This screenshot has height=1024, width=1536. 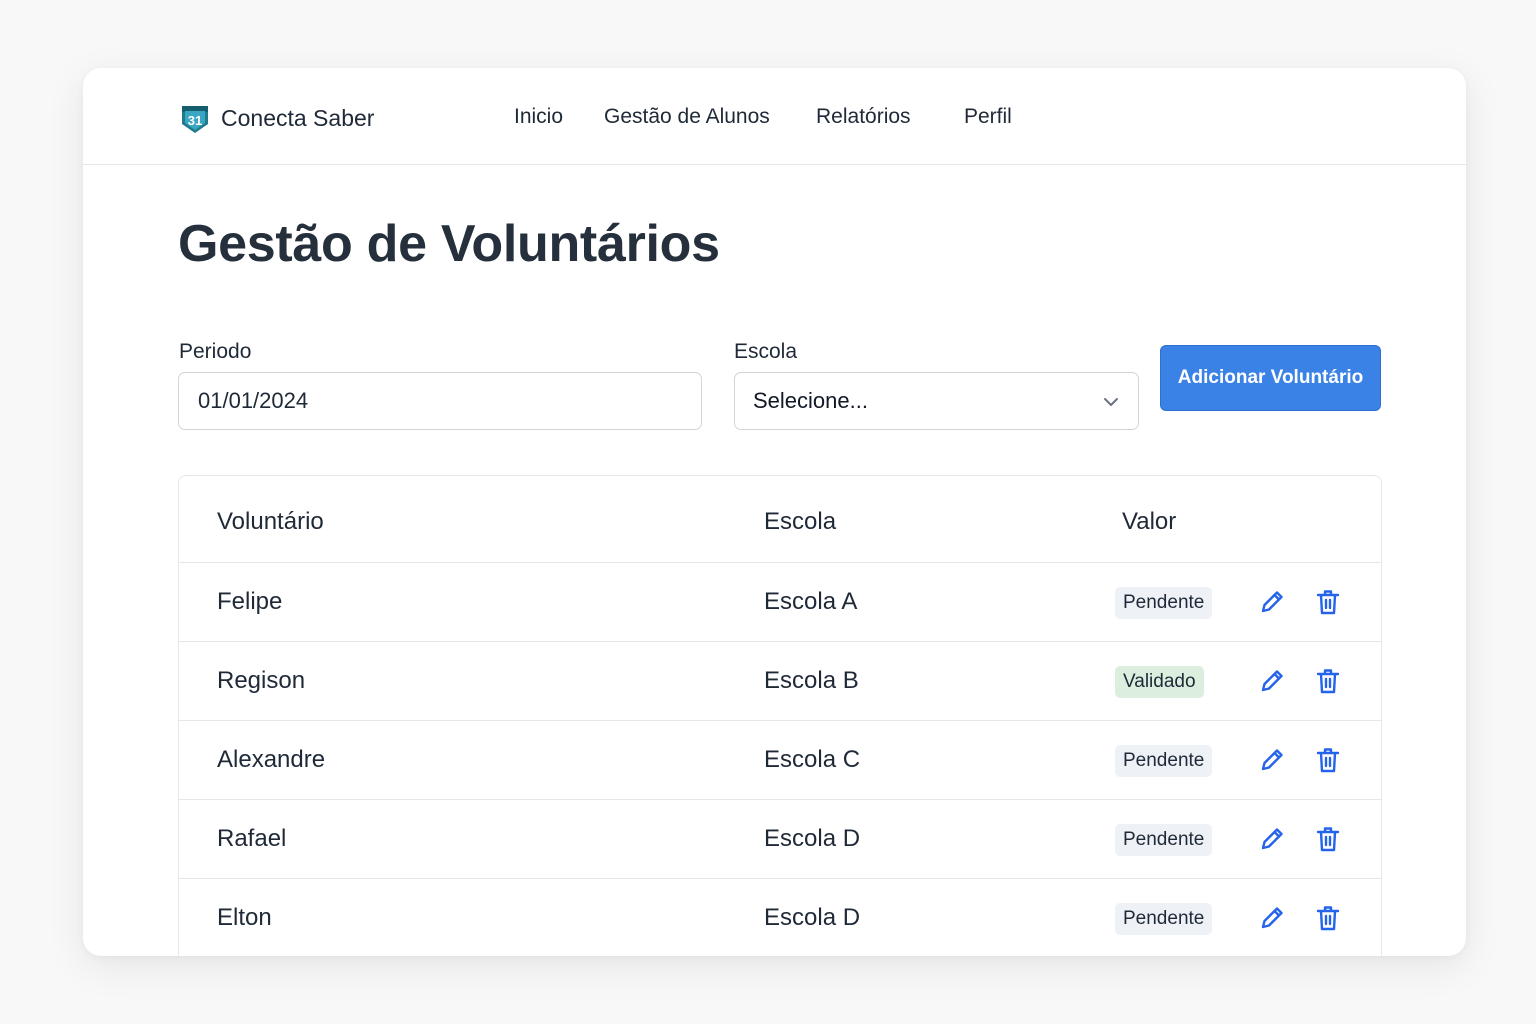 What do you see at coordinates (270, 521) in the screenshot?
I see `column-header-volunteer: Voluntário` at bounding box center [270, 521].